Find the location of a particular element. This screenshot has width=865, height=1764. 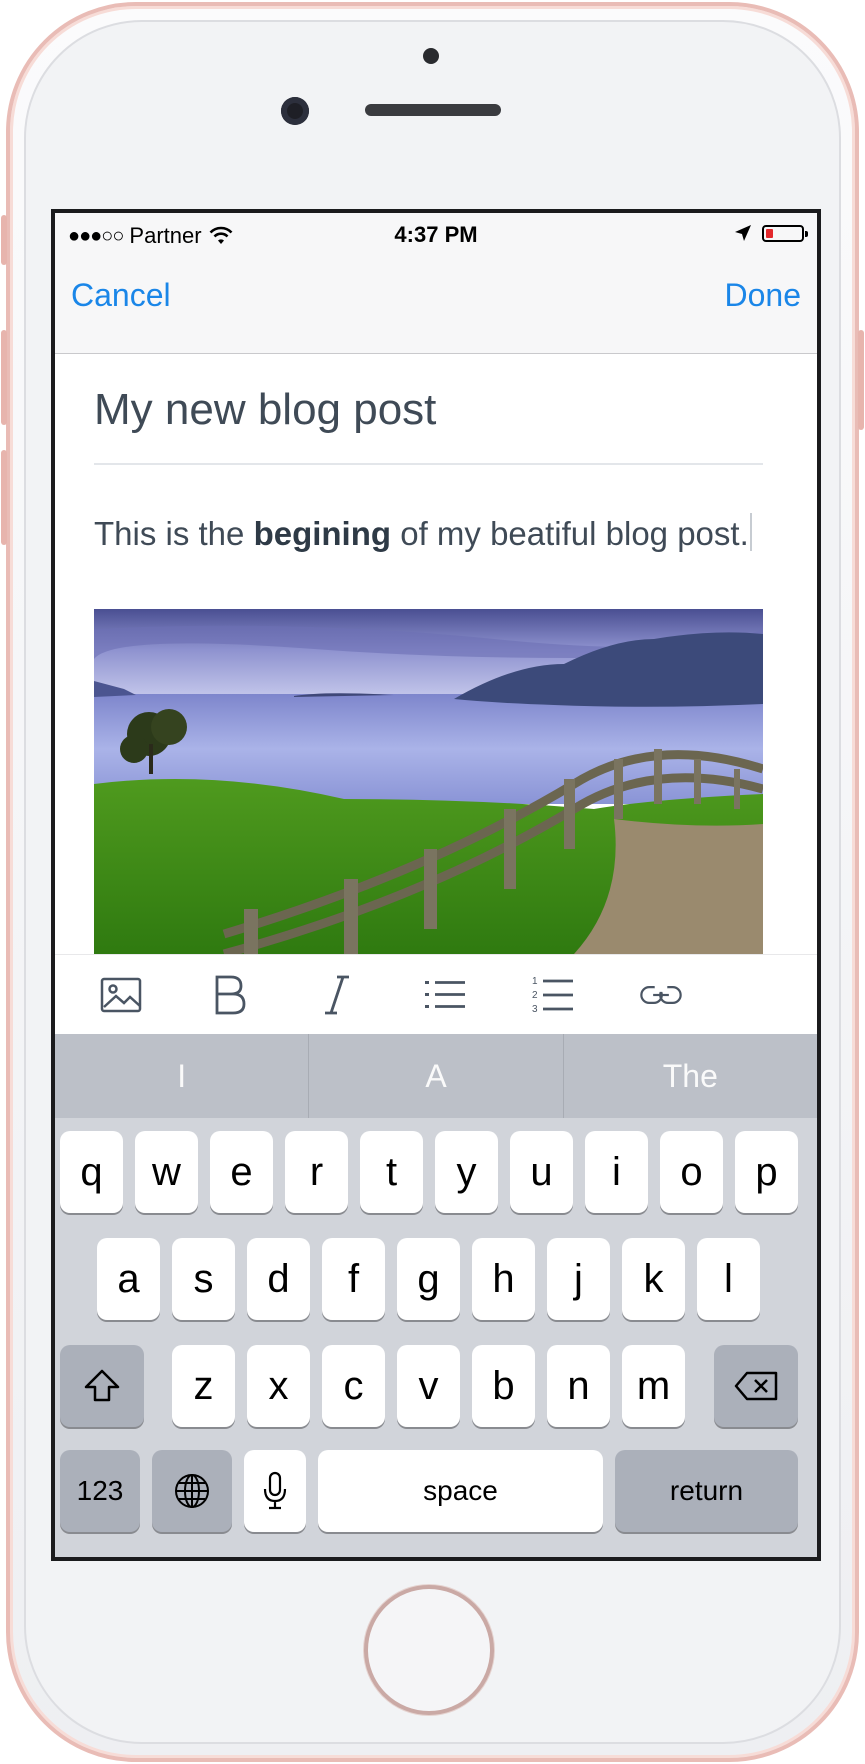

microphone-icon is located at coordinates (275, 1490).